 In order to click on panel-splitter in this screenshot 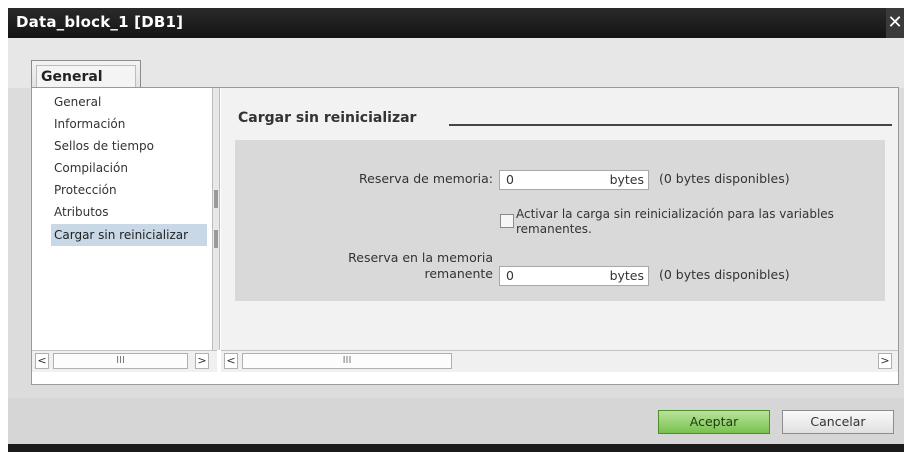, I will do `click(216, 219)`.